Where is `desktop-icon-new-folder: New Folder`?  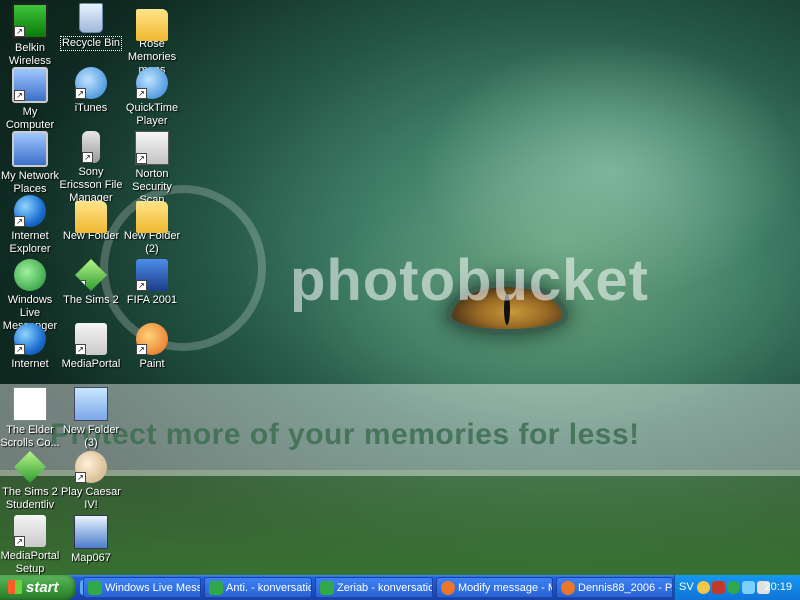 desktop-icon-new-folder: New Folder is located at coordinates (91, 219).